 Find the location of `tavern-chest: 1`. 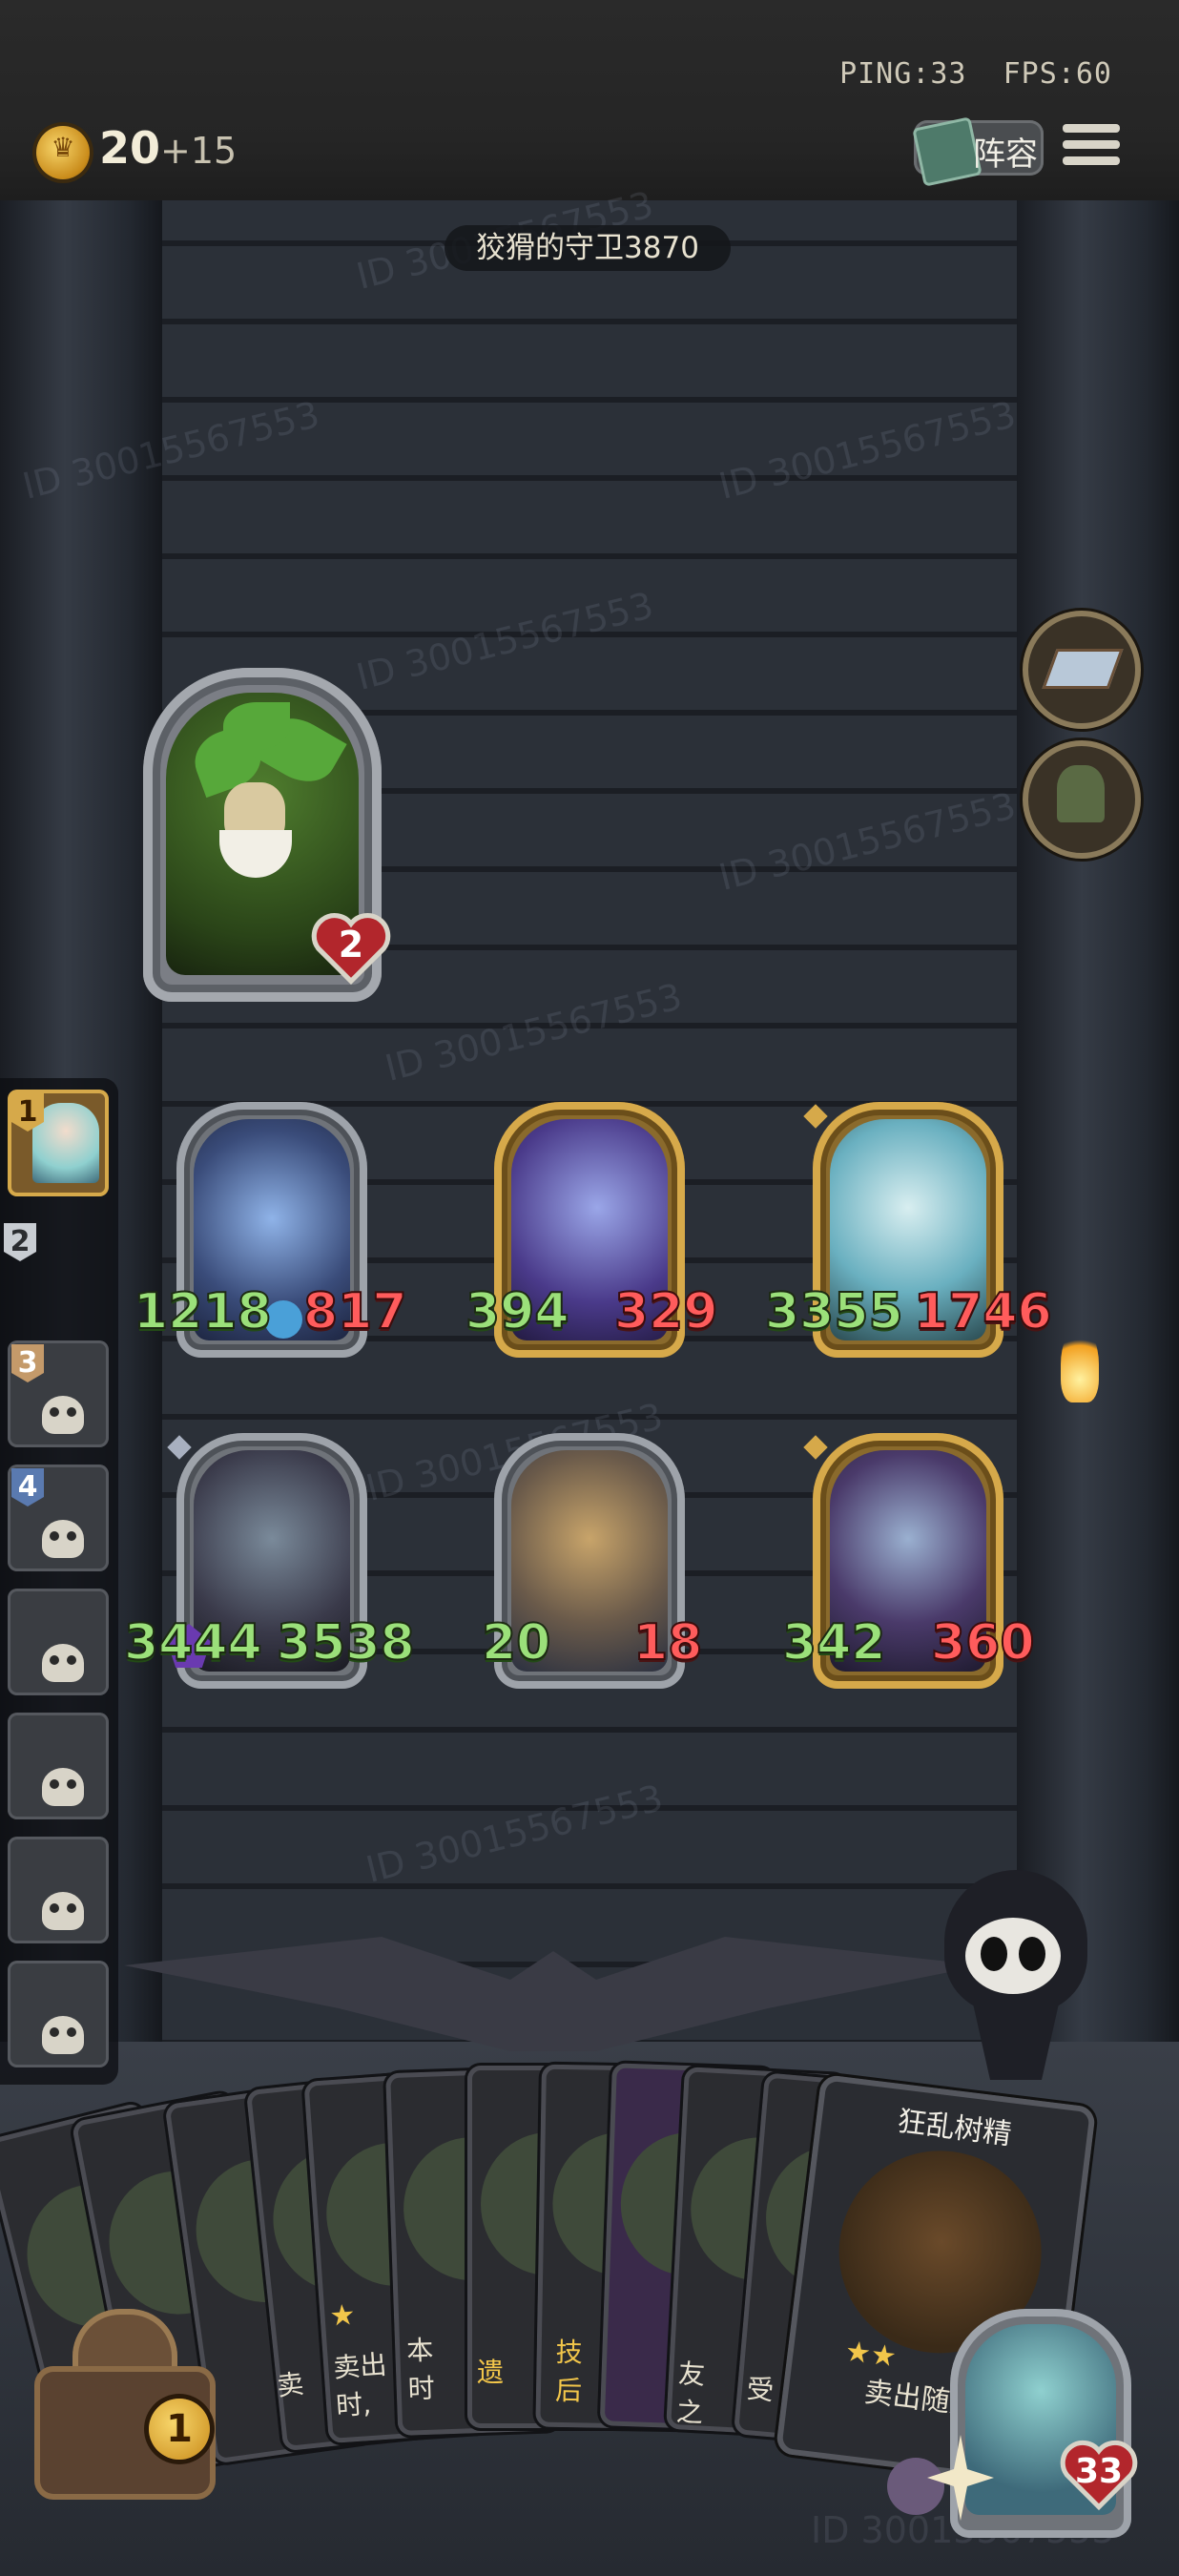

tavern-chest: 1 is located at coordinates (125, 2414).